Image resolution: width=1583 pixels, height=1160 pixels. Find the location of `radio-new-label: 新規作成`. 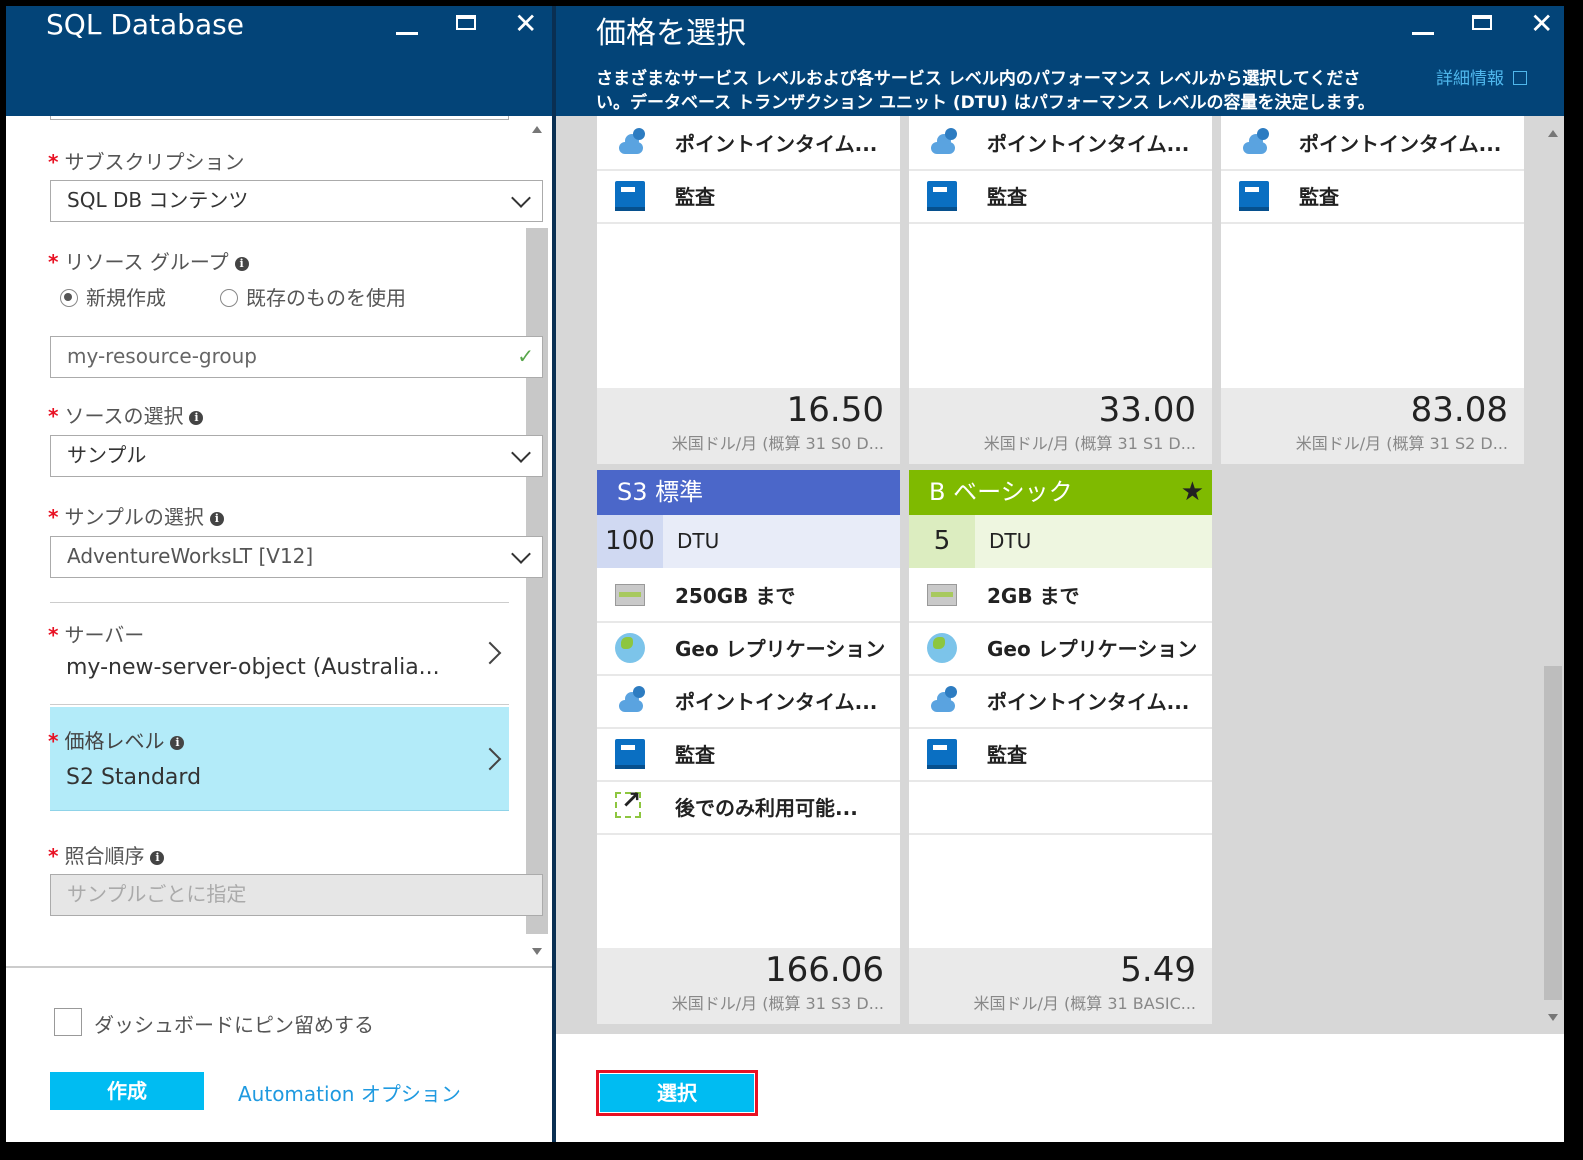

radio-new-label: 新規作成 is located at coordinates (126, 296).